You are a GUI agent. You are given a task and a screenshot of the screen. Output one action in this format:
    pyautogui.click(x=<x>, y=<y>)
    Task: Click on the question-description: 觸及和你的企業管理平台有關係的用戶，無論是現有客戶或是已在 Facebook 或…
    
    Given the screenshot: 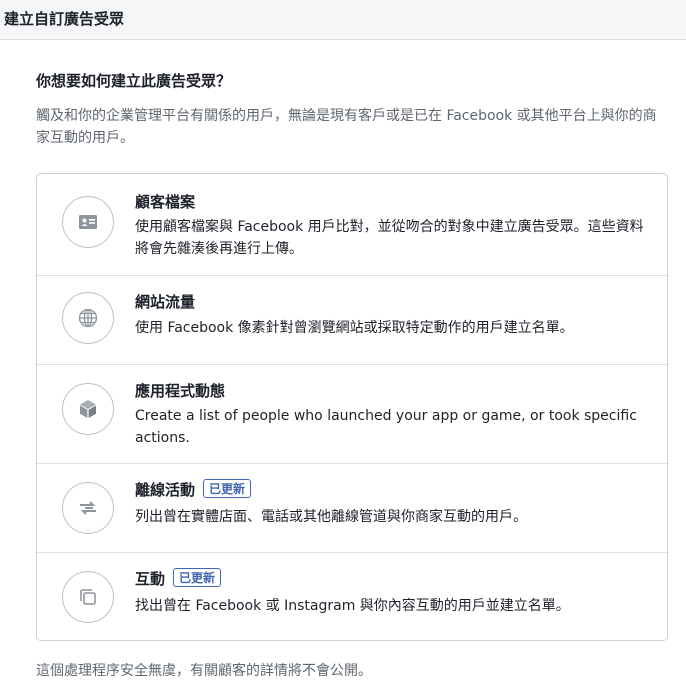 What is the action you would take?
    pyautogui.click(x=346, y=127)
    